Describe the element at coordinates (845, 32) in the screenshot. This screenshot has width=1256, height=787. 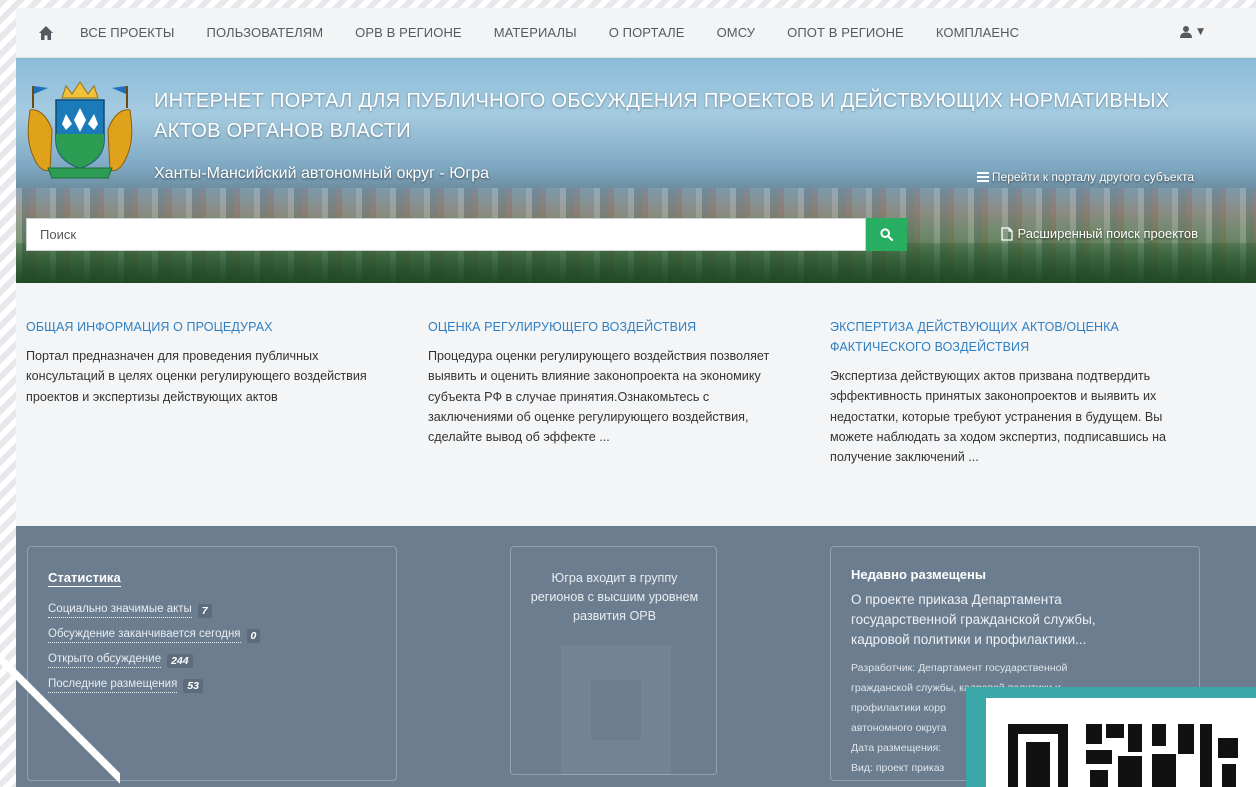
I see `nav-item-opot-region: ОПОТ В РЕГИОНЕ` at that location.